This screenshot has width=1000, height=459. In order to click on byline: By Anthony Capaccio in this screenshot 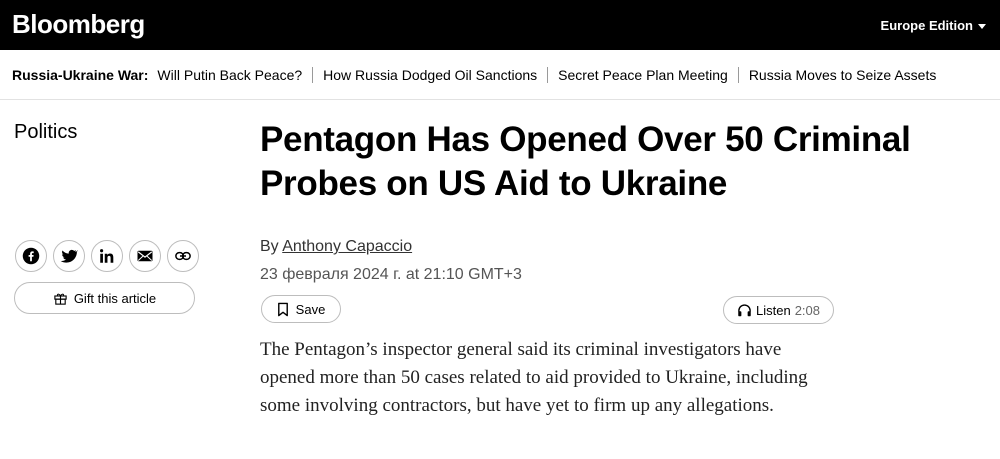, I will do `click(336, 247)`.